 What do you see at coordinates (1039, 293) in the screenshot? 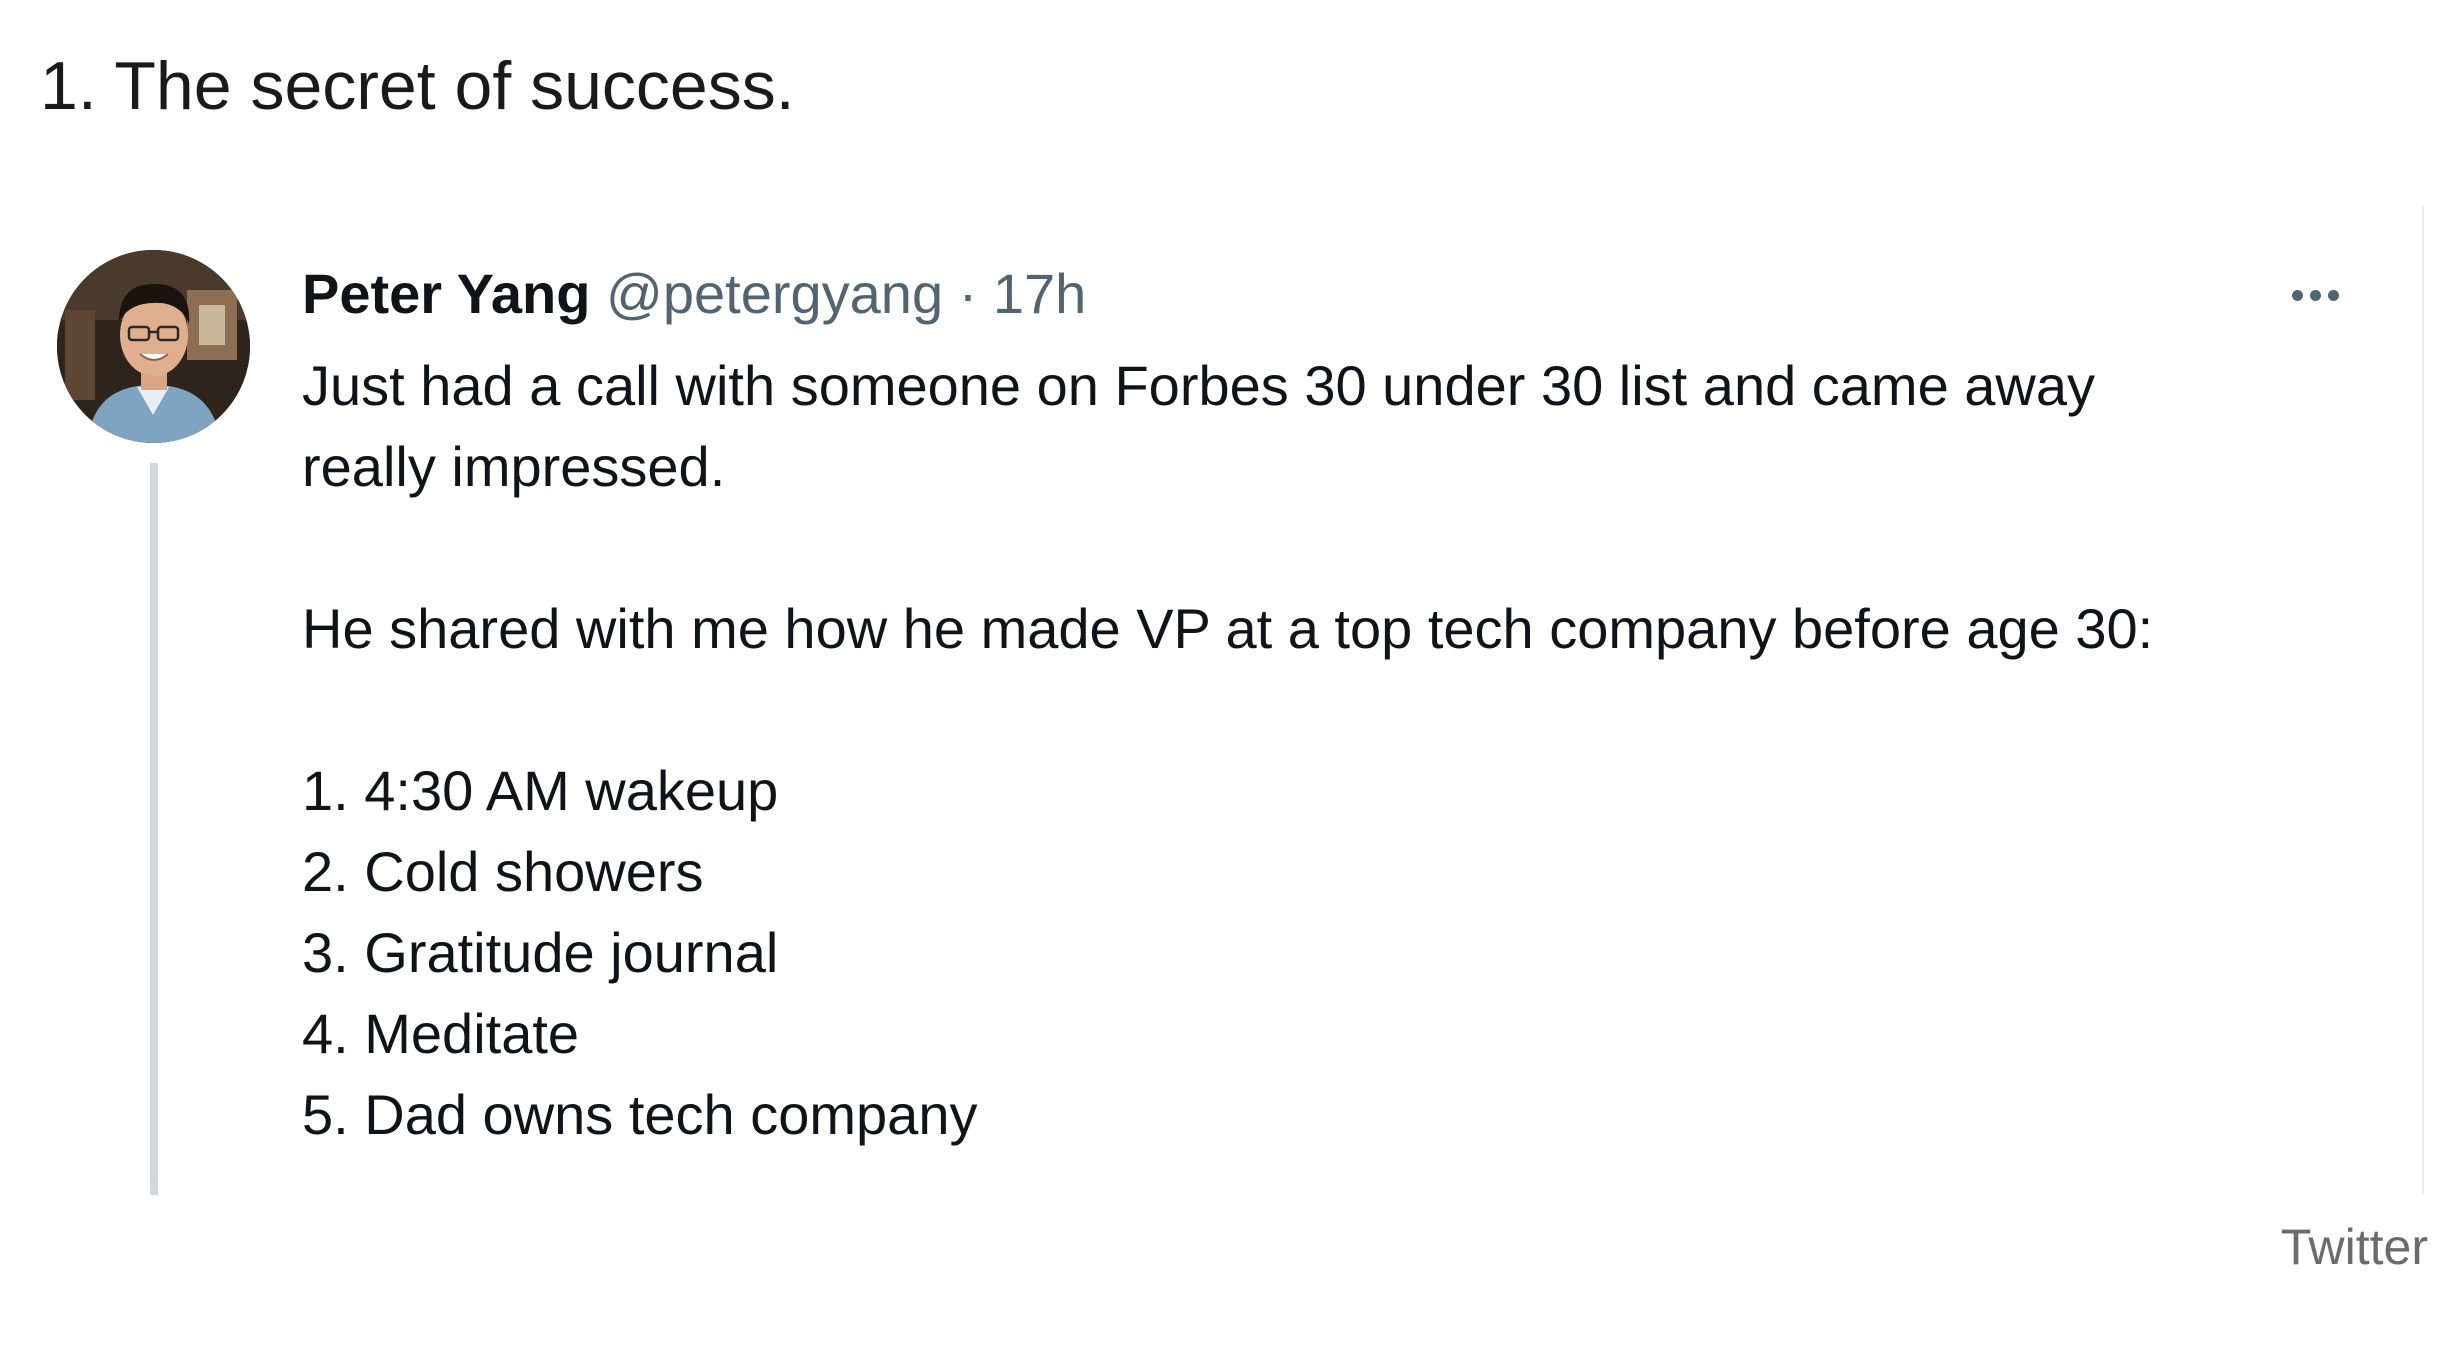
I see `tweet-timestamp: 17h` at bounding box center [1039, 293].